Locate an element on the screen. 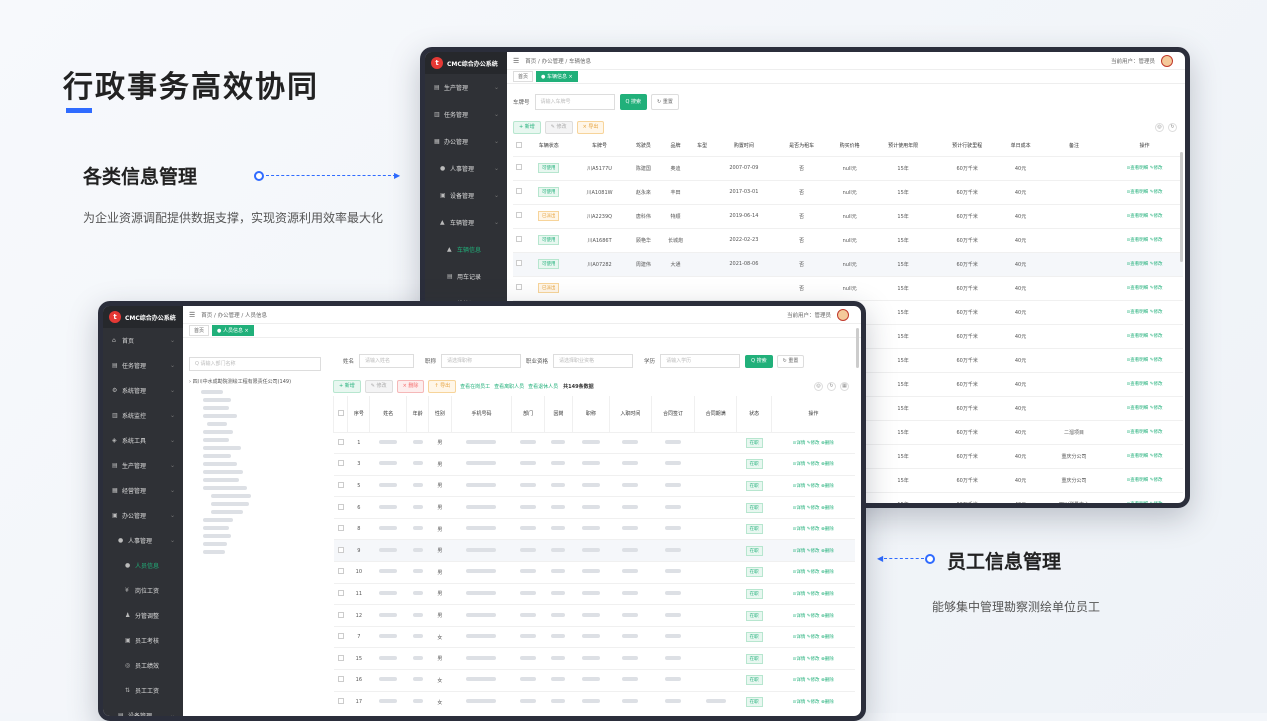  avatar is located at coordinates (1167, 61).